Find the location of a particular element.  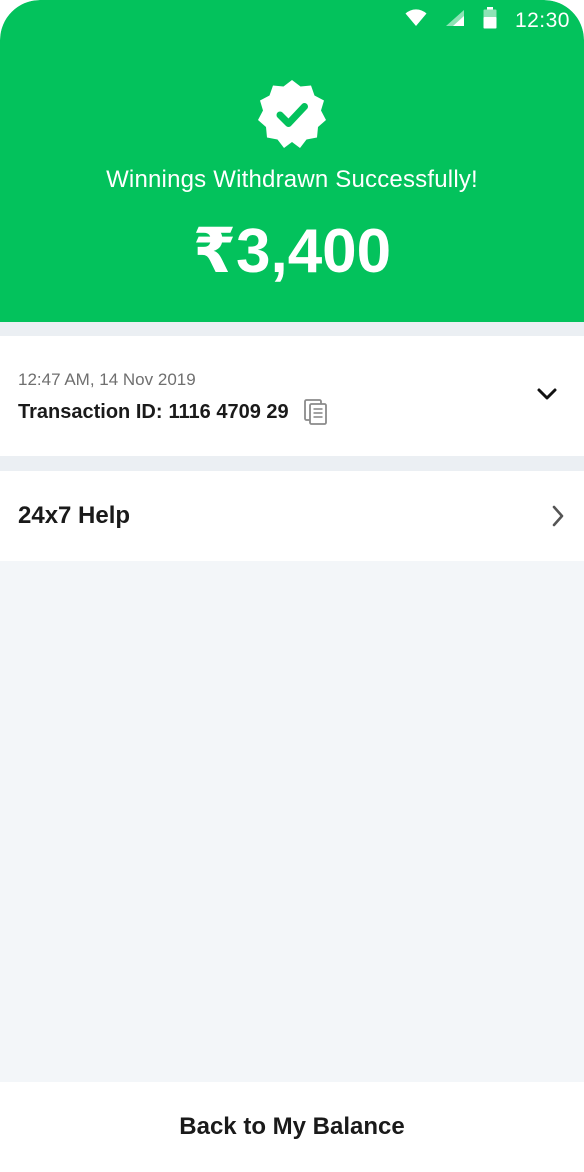

bottom-action-bar: Back to My Balance is located at coordinates (292, 1127).